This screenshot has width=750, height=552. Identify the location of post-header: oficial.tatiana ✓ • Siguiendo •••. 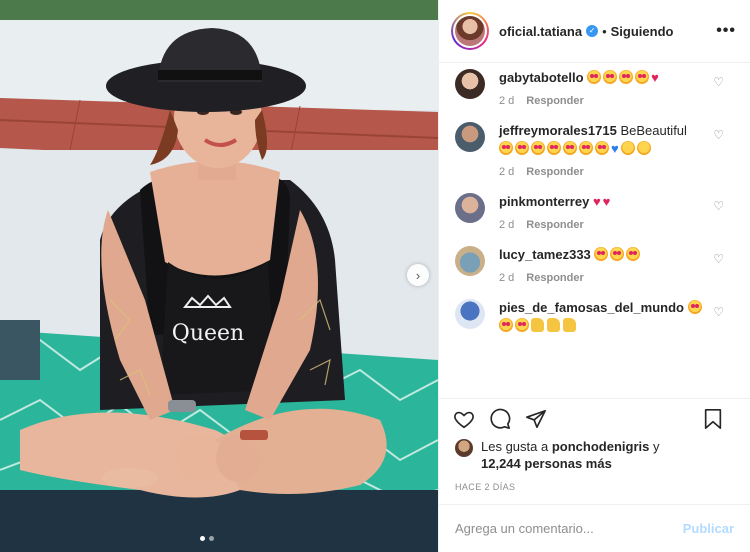
(594, 31).